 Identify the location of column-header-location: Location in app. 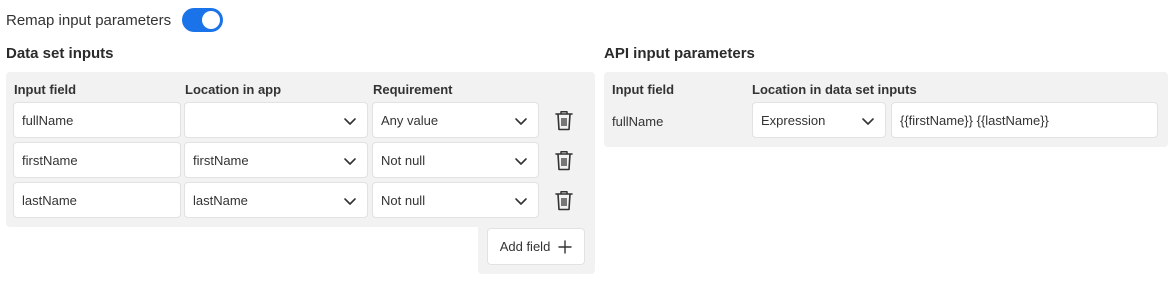
(233, 89).